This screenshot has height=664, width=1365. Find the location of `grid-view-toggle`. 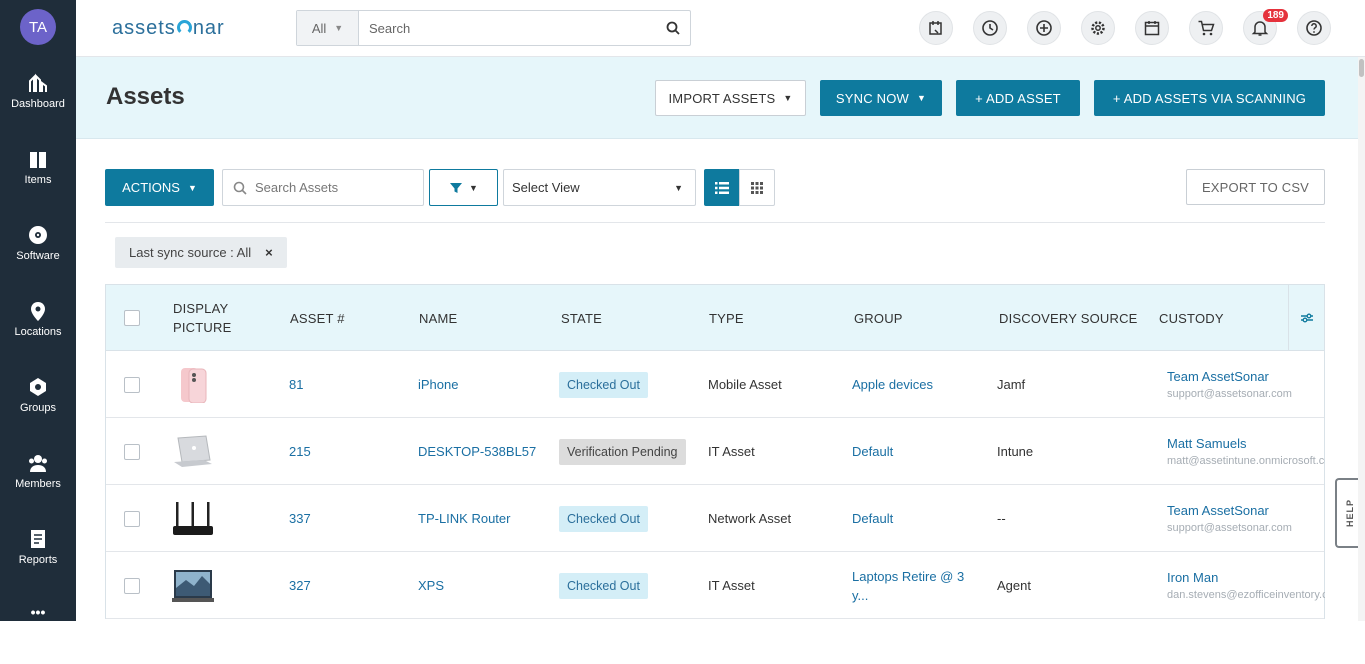

grid-view-toggle is located at coordinates (757, 187).